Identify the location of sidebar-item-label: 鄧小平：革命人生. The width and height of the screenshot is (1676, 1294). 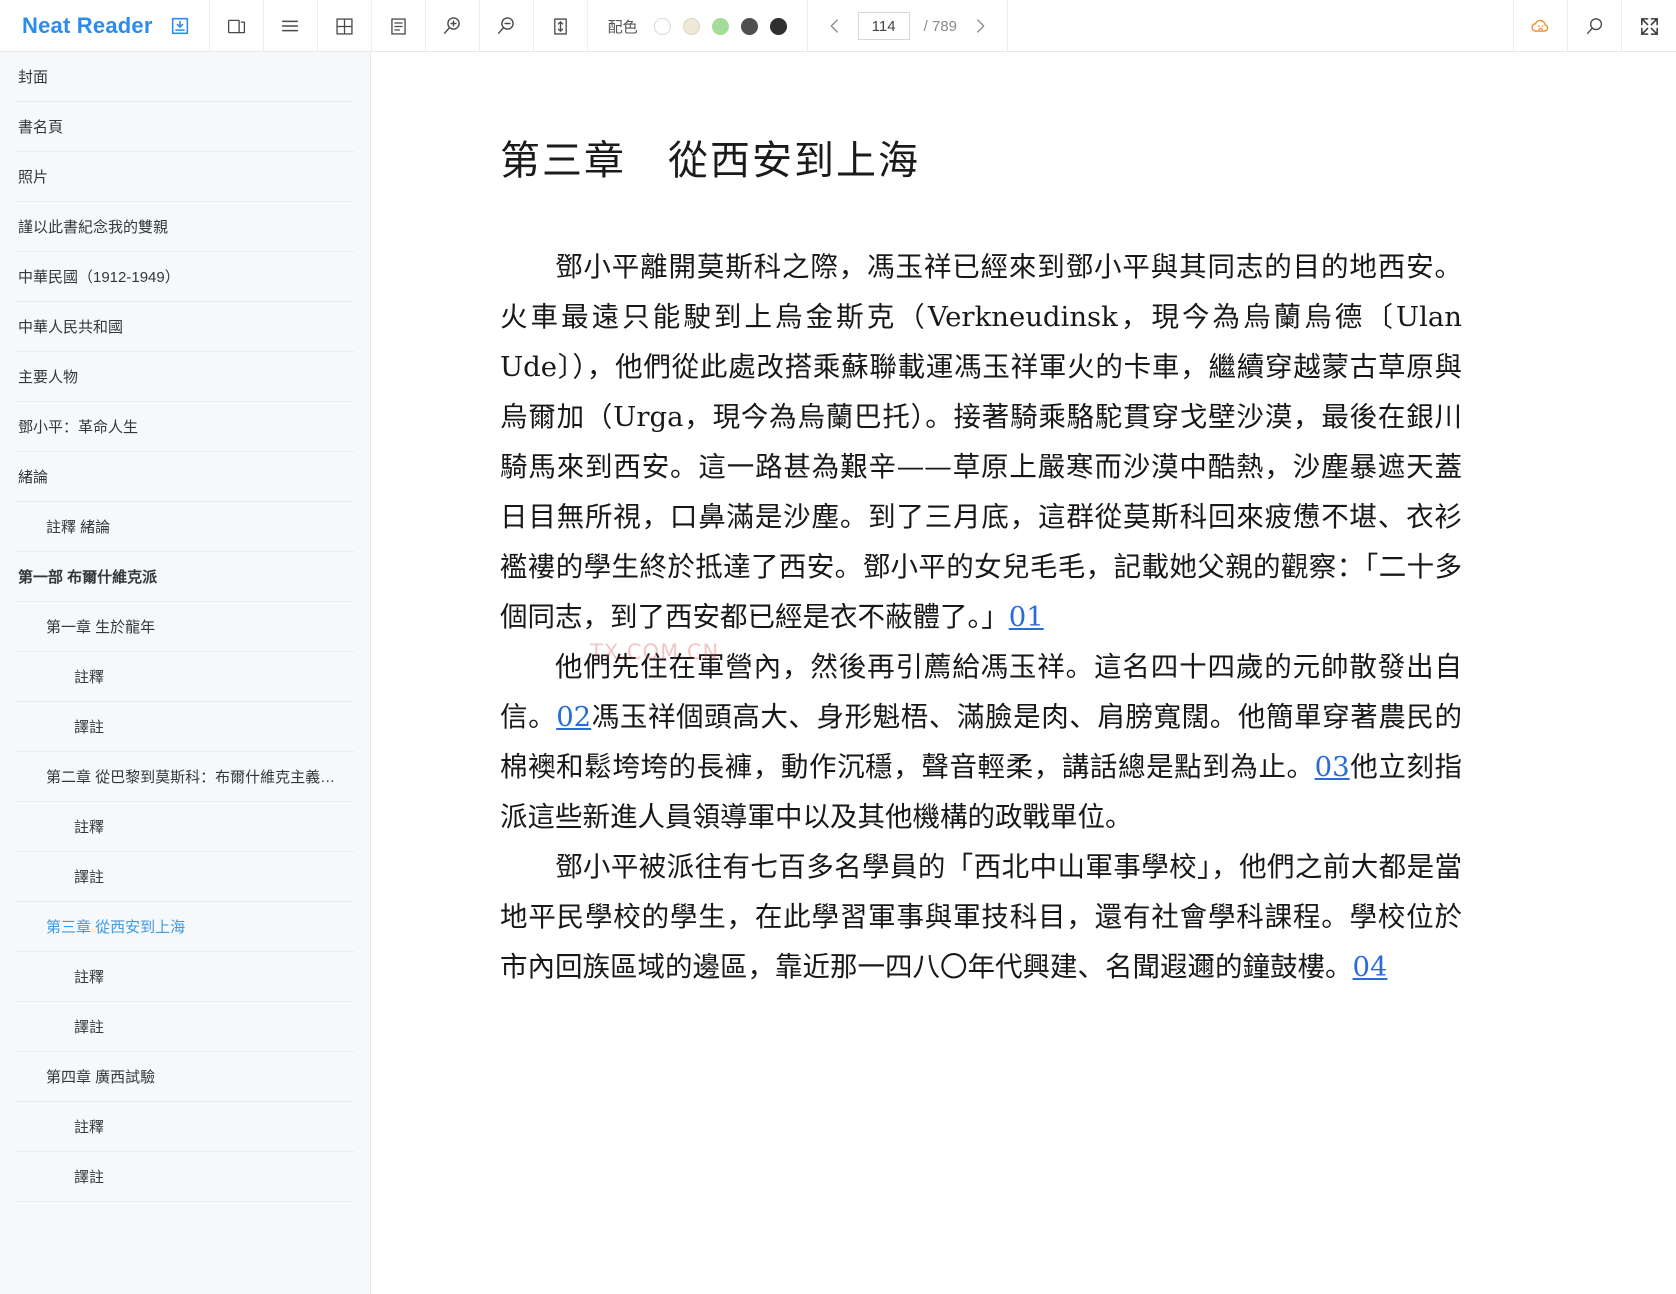
(78, 427).